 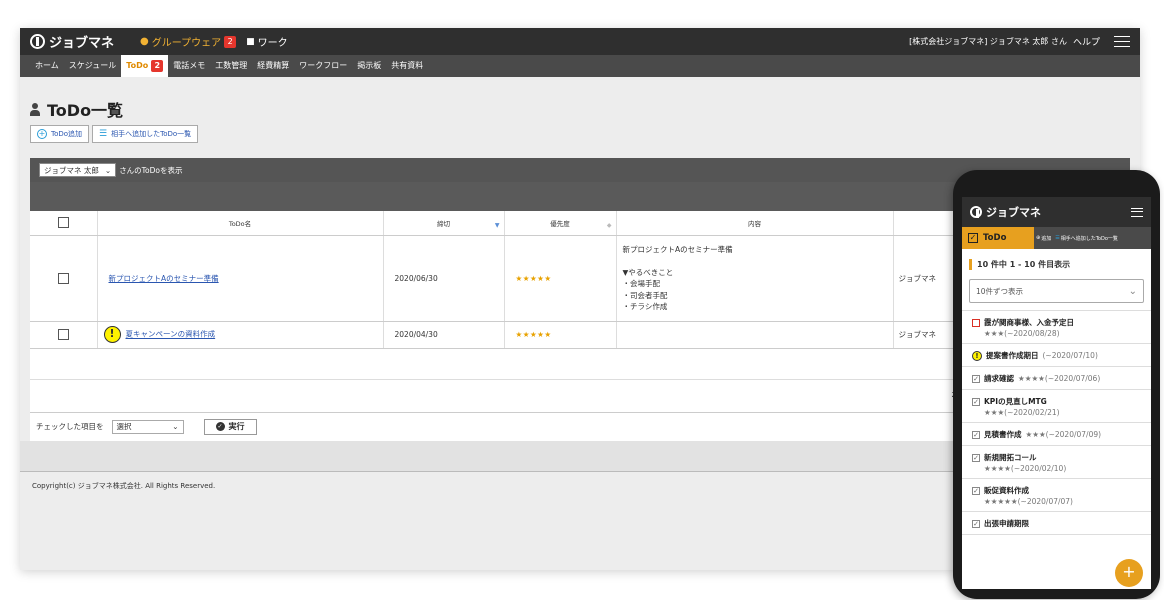 I want to click on nav-work-label: ワーク, so click(x=272, y=43).